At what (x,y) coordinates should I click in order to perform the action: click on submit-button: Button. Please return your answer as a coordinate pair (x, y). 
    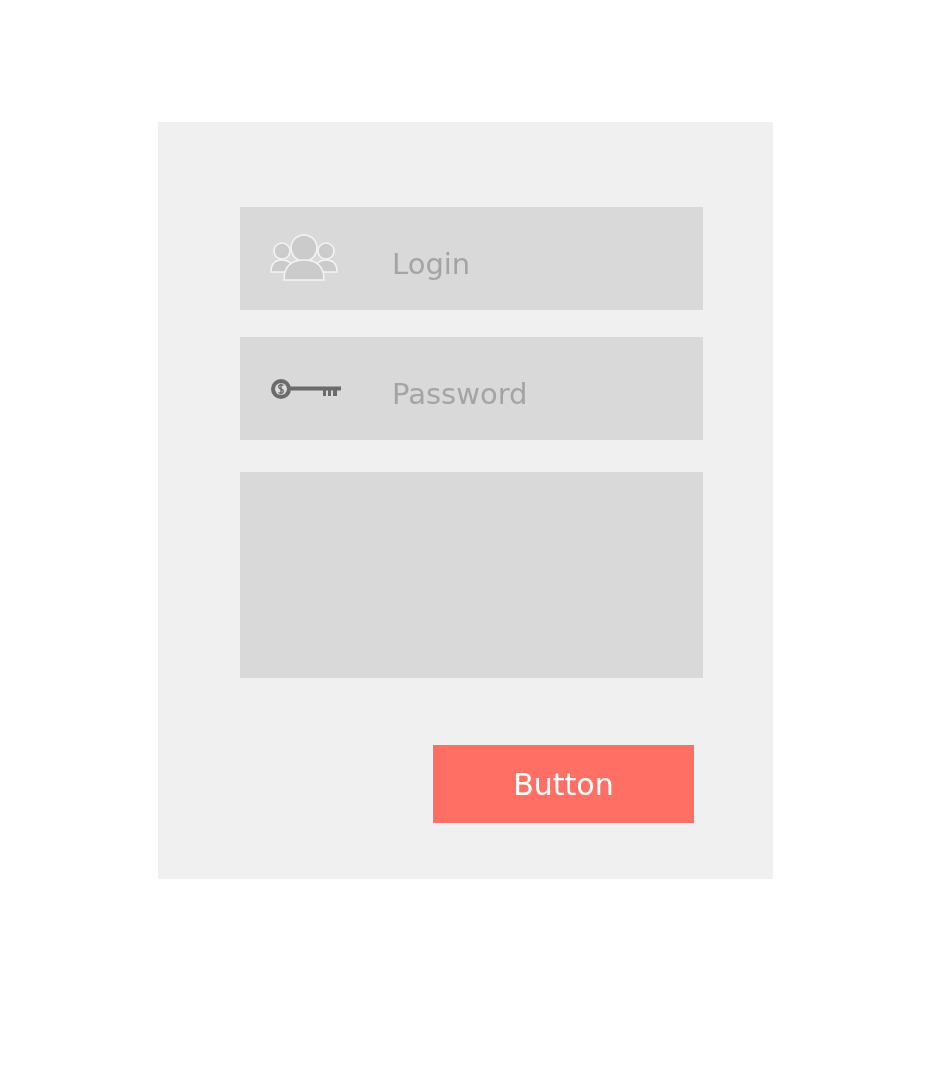
    Looking at the image, I should click on (563, 784).